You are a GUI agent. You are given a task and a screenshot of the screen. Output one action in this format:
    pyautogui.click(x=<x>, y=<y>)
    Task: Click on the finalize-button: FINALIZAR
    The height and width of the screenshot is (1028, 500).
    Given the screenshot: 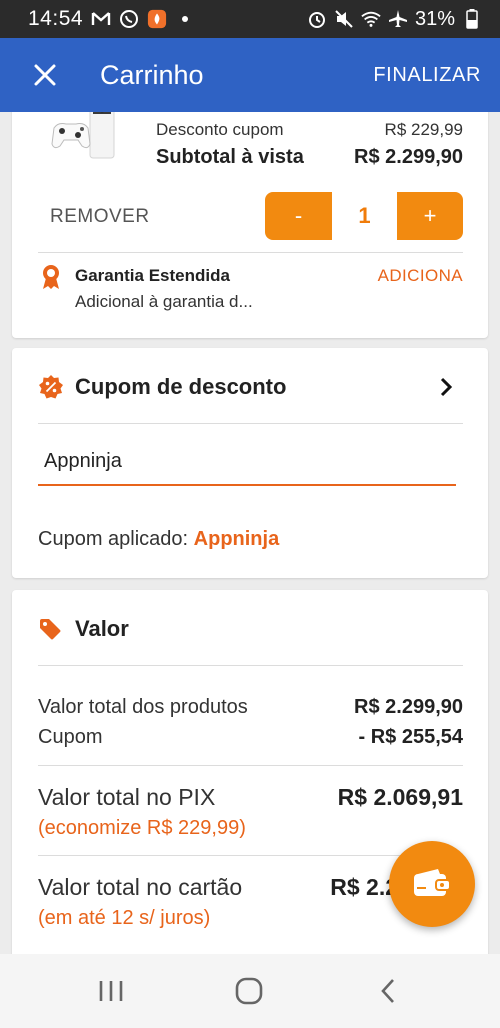 What is the action you would take?
    pyautogui.click(x=427, y=75)
    